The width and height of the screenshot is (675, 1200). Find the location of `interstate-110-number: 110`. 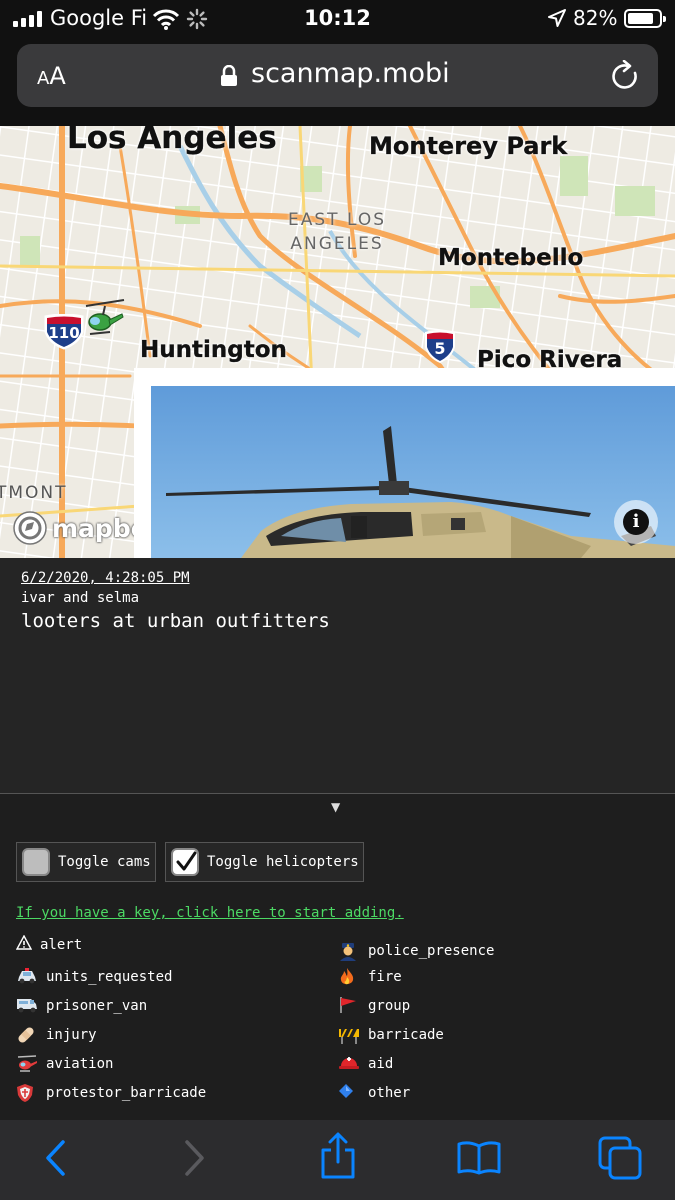

interstate-110-number: 110 is located at coordinates (64, 333).